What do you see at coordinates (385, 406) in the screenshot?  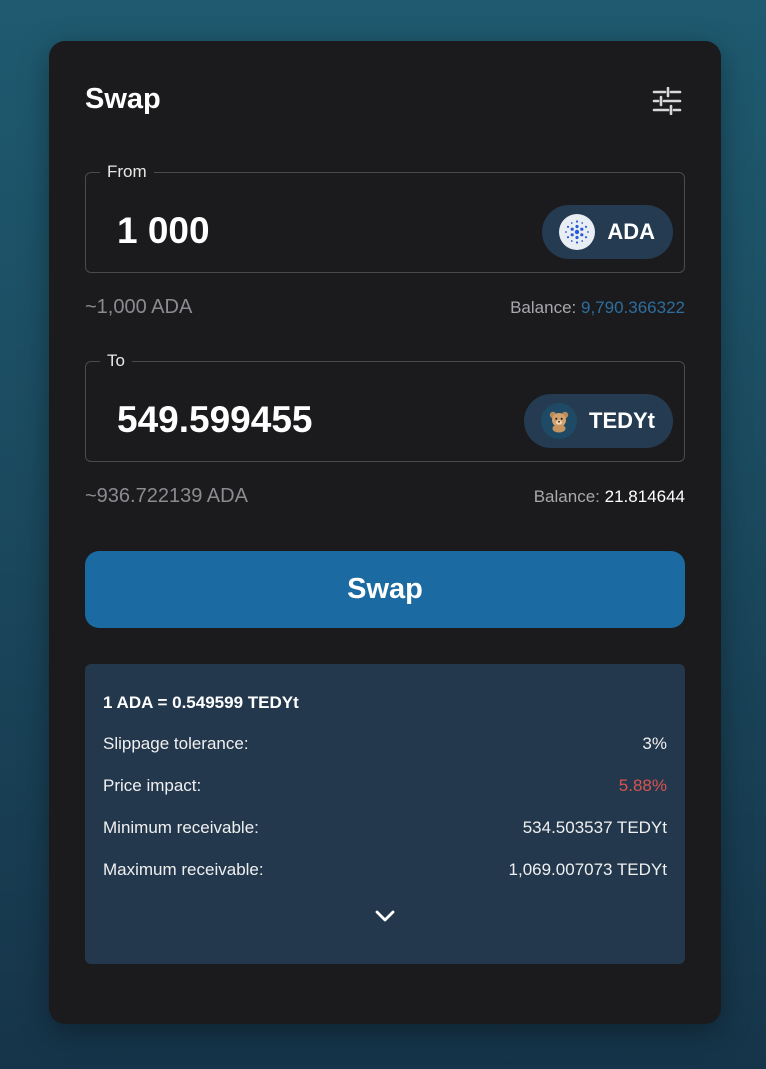 I see `to-field: To 549.599455 TEDYt` at bounding box center [385, 406].